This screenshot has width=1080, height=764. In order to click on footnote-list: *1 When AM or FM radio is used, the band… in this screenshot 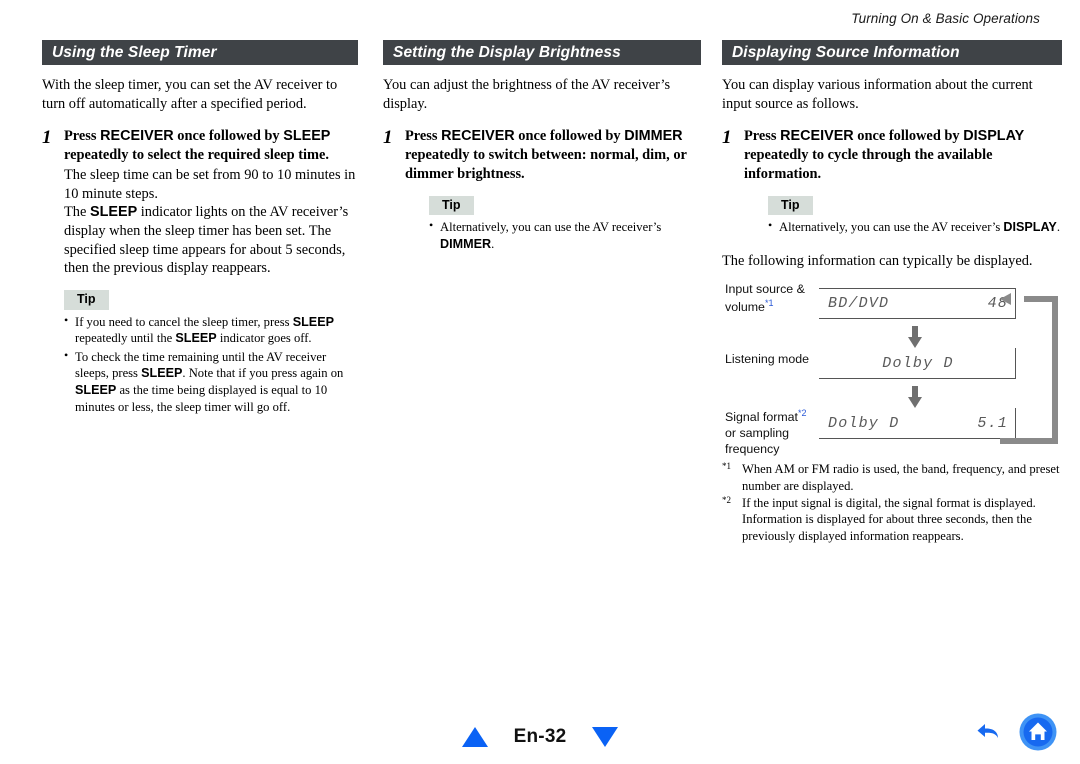, I will do `click(892, 502)`.